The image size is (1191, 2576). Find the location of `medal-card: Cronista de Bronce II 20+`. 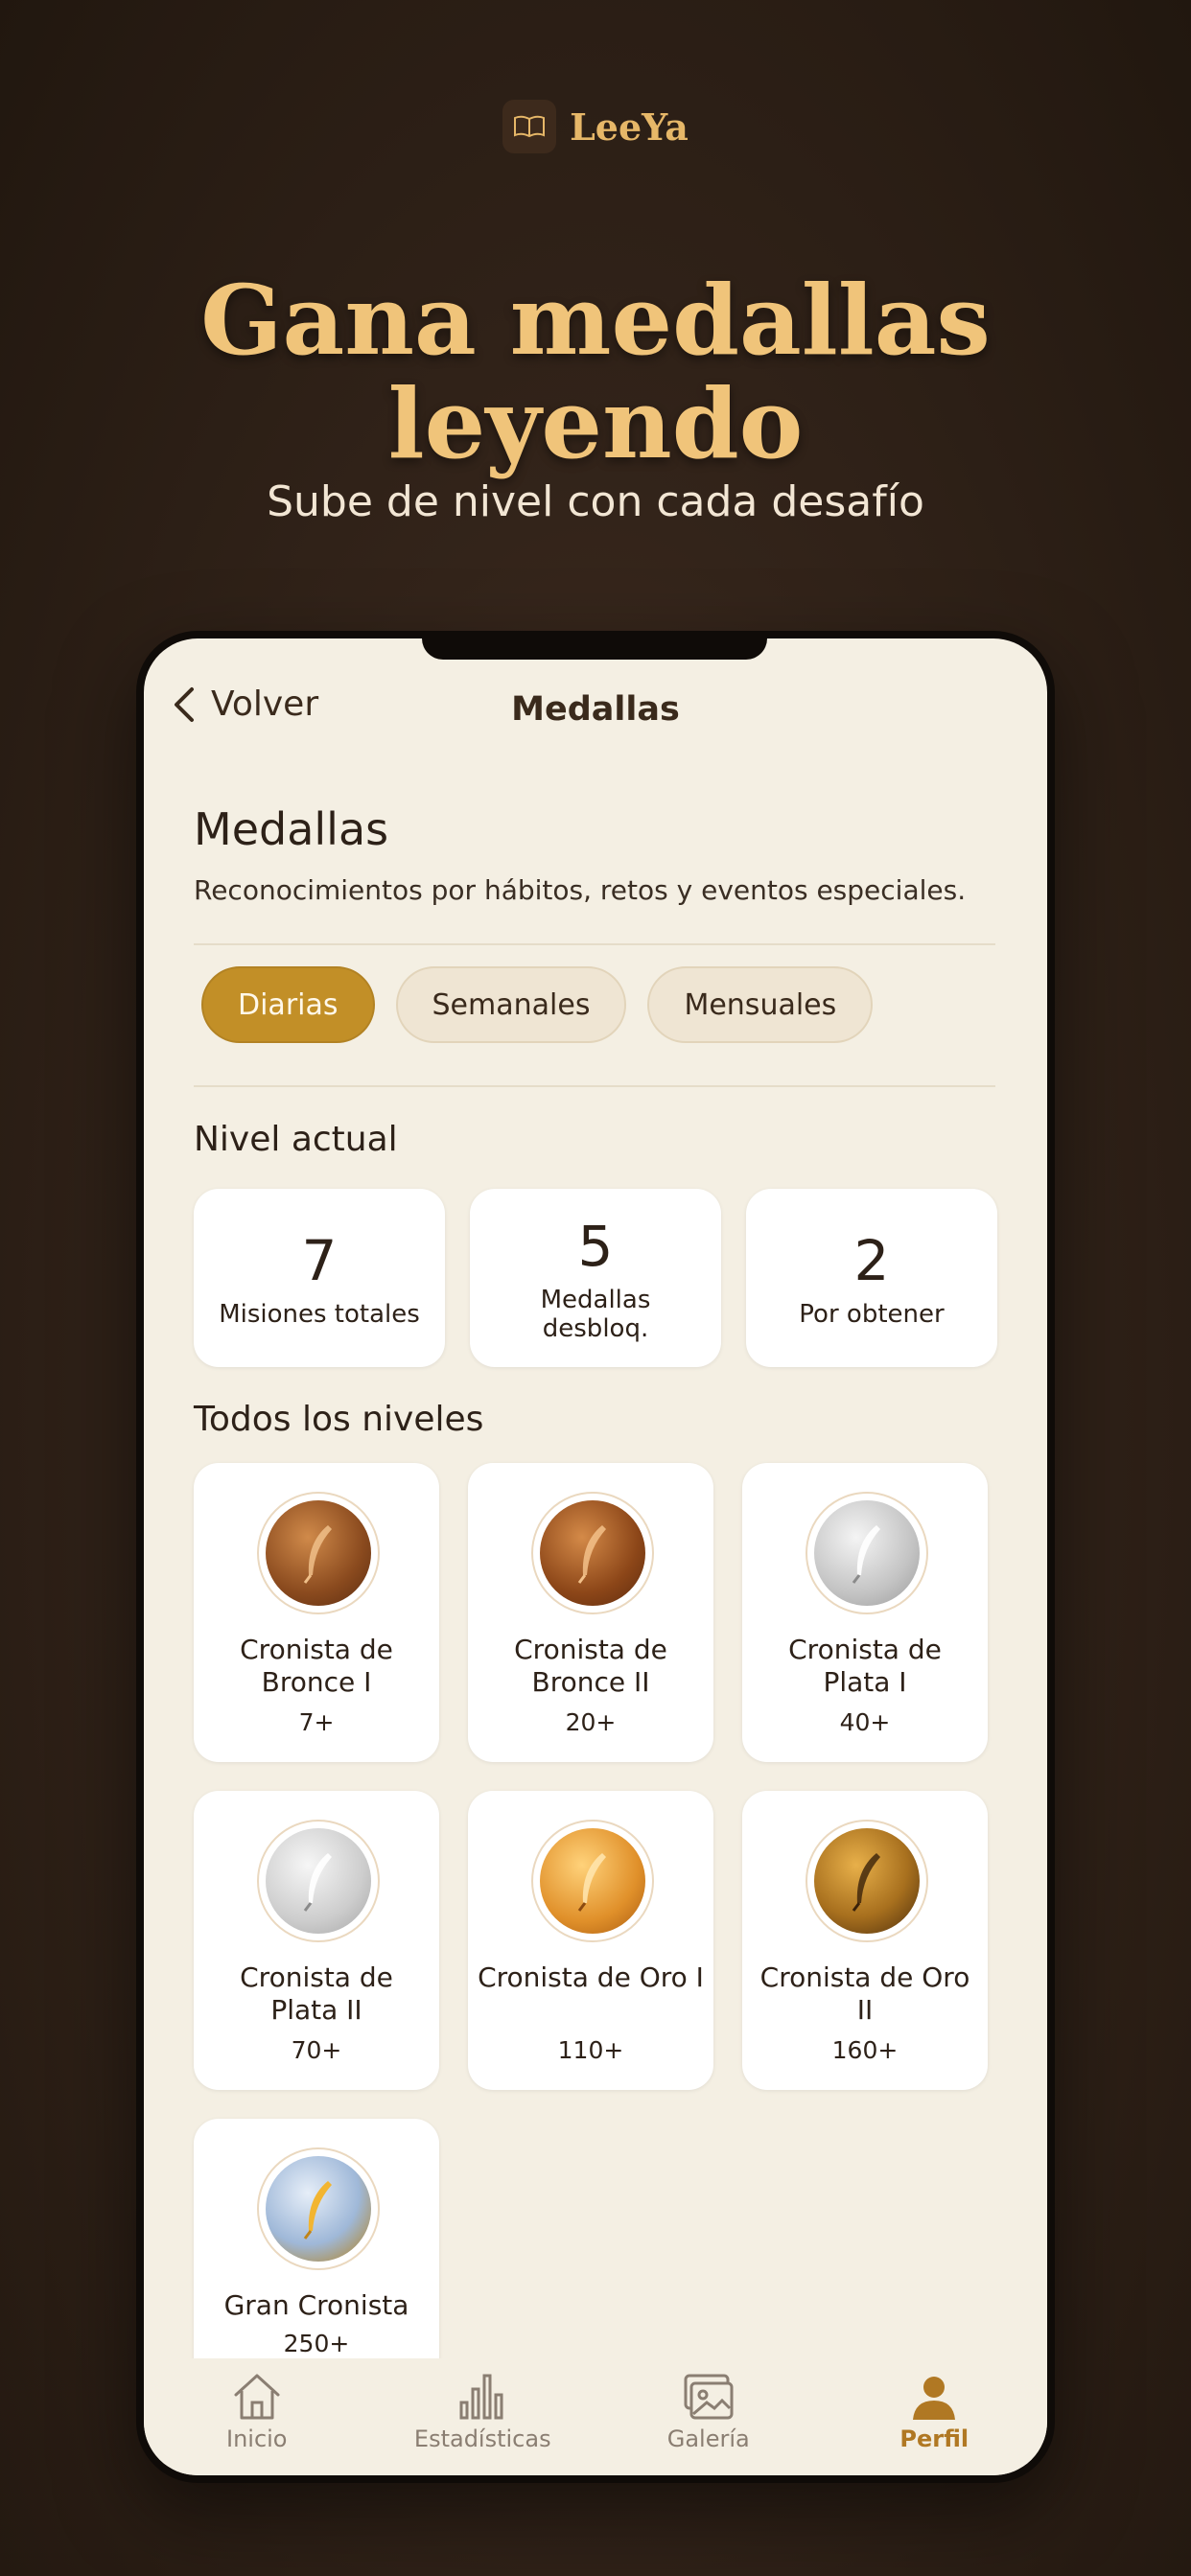

medal-card: Cronista de Bronce II 20+ is located at coordinates (590, 1613).